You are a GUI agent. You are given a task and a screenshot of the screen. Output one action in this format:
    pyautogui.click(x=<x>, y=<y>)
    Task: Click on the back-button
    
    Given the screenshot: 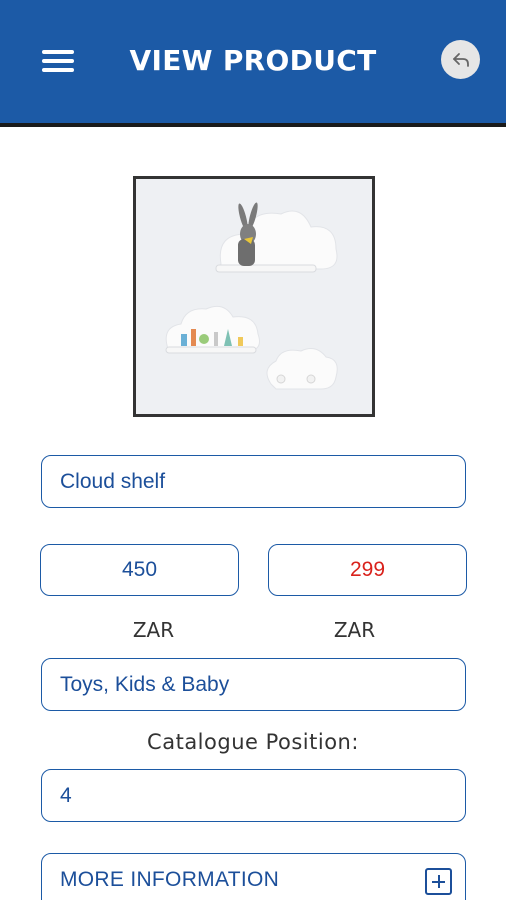 What is the action you would take?
    pyautogui.click(x=460, y=59)
    